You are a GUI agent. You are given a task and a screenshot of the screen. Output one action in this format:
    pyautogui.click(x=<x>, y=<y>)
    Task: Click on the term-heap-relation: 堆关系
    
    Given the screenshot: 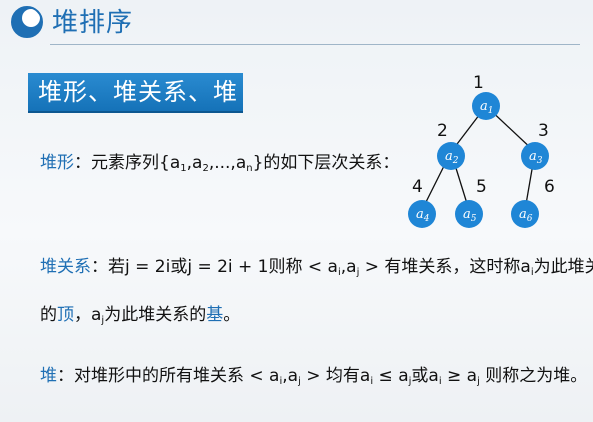 What is the action you would take?
    pyautogui.click(x=65, y=267)
    